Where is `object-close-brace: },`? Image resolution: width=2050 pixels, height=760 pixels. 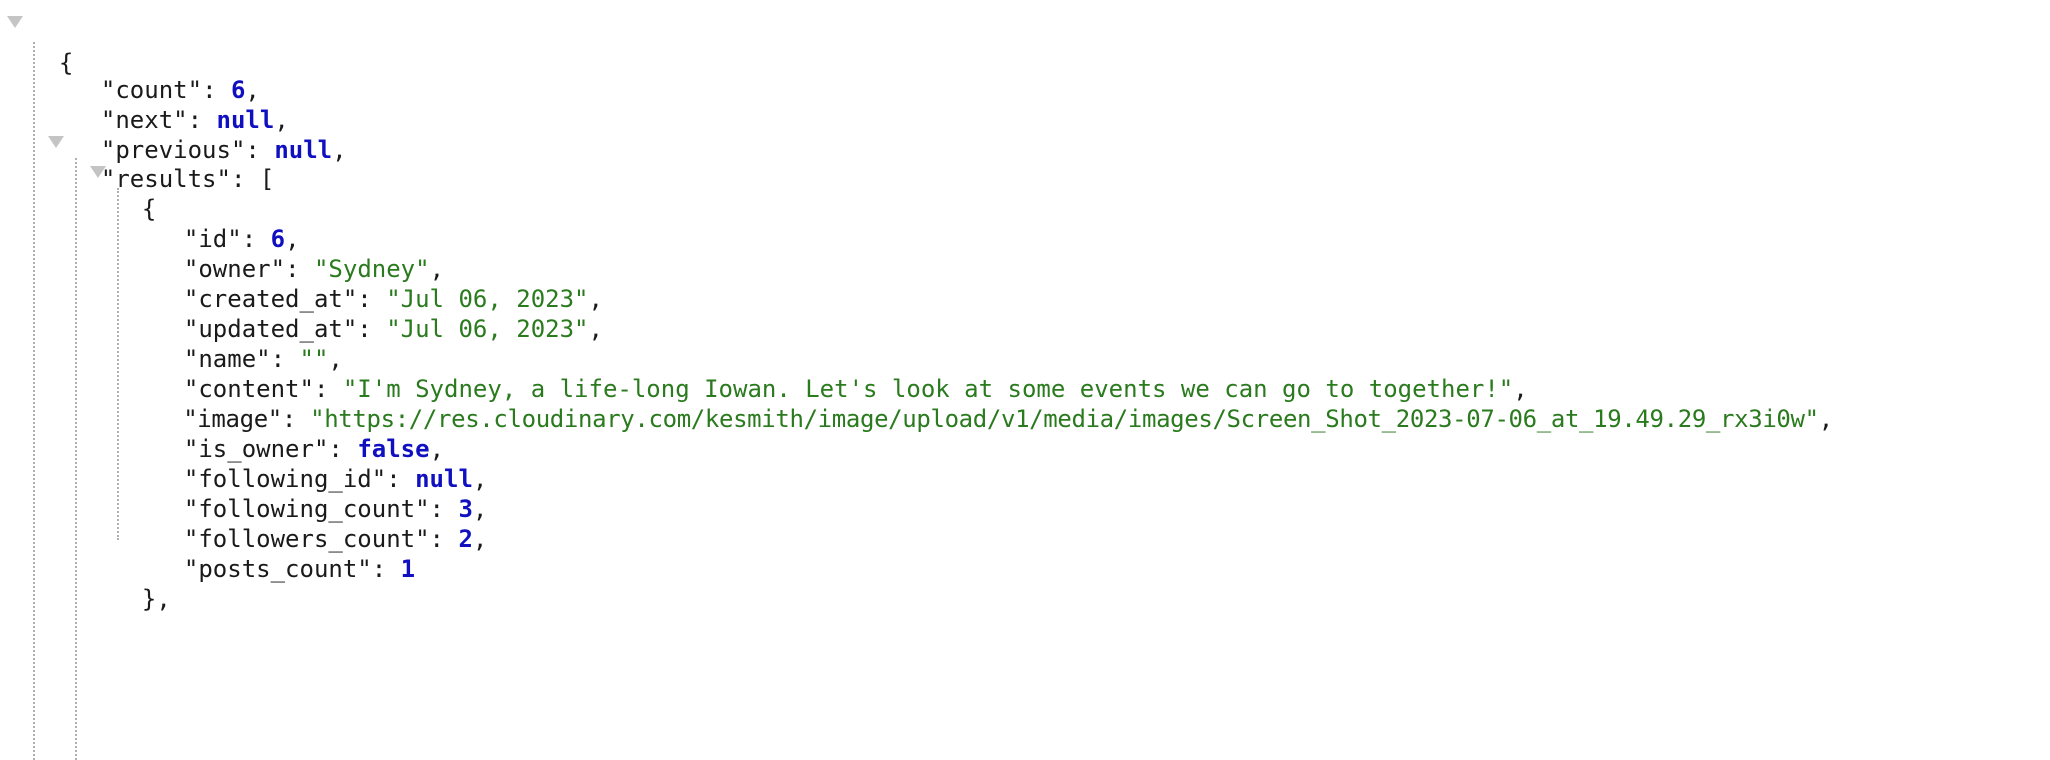 object-close-brace: }, is located at coordinates (156, 599).